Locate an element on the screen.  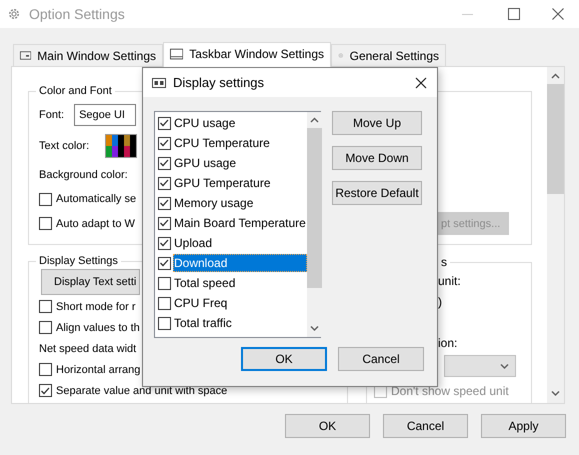
list-item: GPU usage is located at coordinates (240, 163).